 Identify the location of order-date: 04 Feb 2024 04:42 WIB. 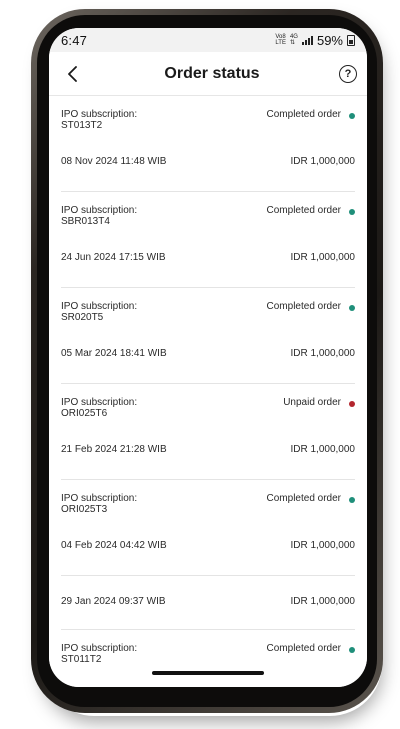
(114, 545).